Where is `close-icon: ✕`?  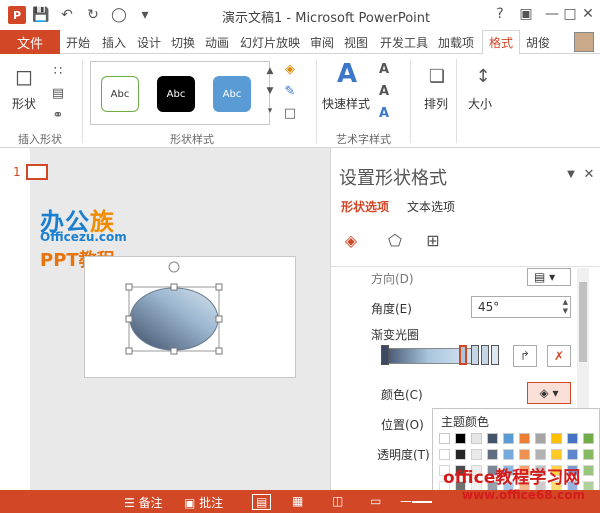 close-icon: ✕ is located at coordinates (587, 14).